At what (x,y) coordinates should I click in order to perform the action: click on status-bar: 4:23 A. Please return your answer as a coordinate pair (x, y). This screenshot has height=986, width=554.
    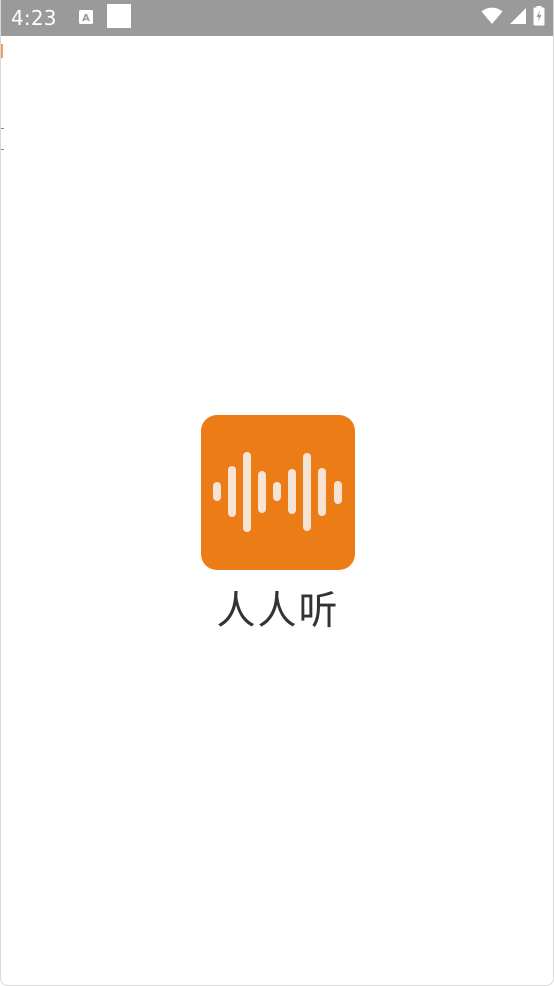
    Looking at the image, I should click on (277, 18).